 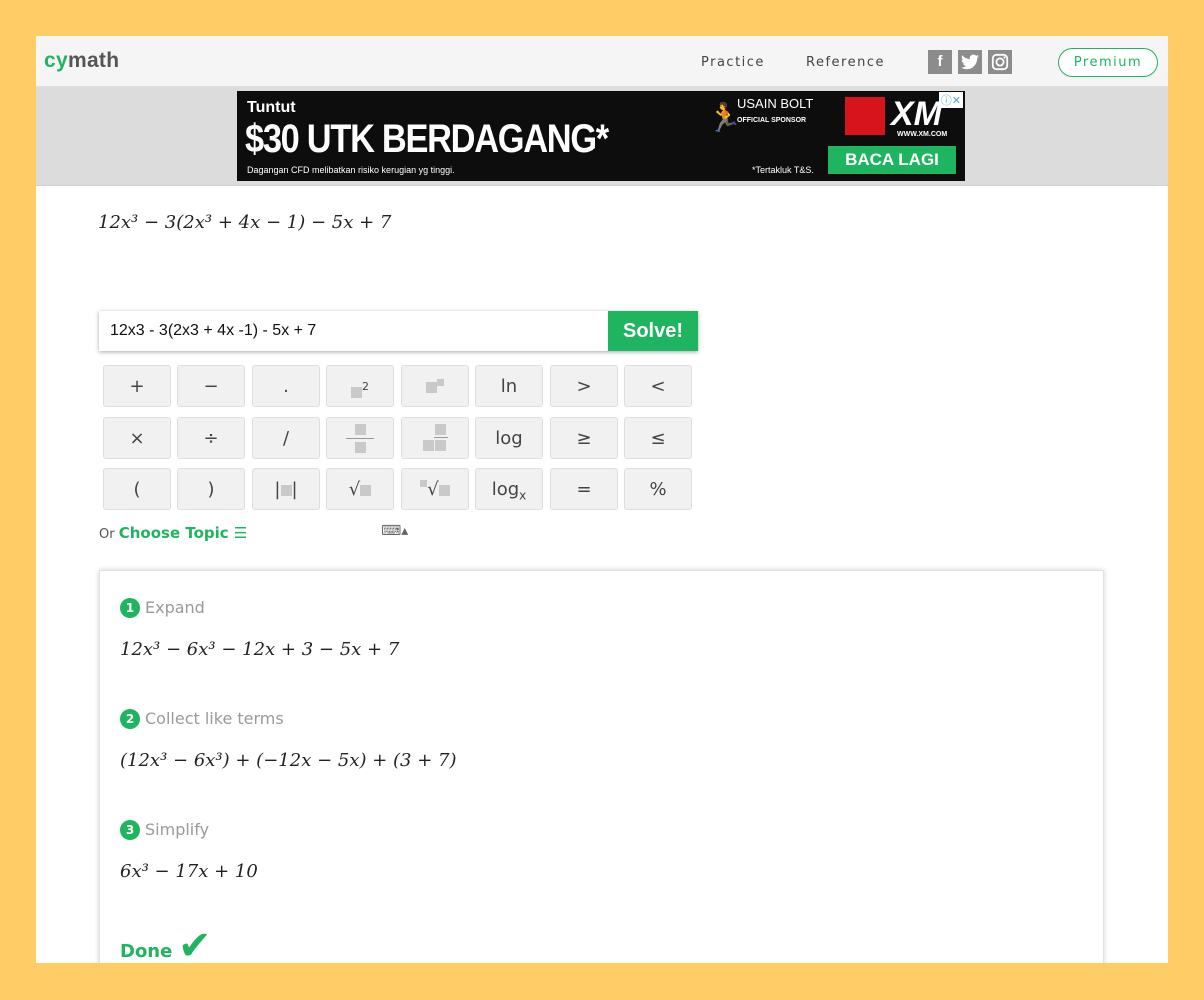 What do you see at coordinates (130, 719) in the screenshot?
I see `step-number: 2` at bounding box center [130, 719].